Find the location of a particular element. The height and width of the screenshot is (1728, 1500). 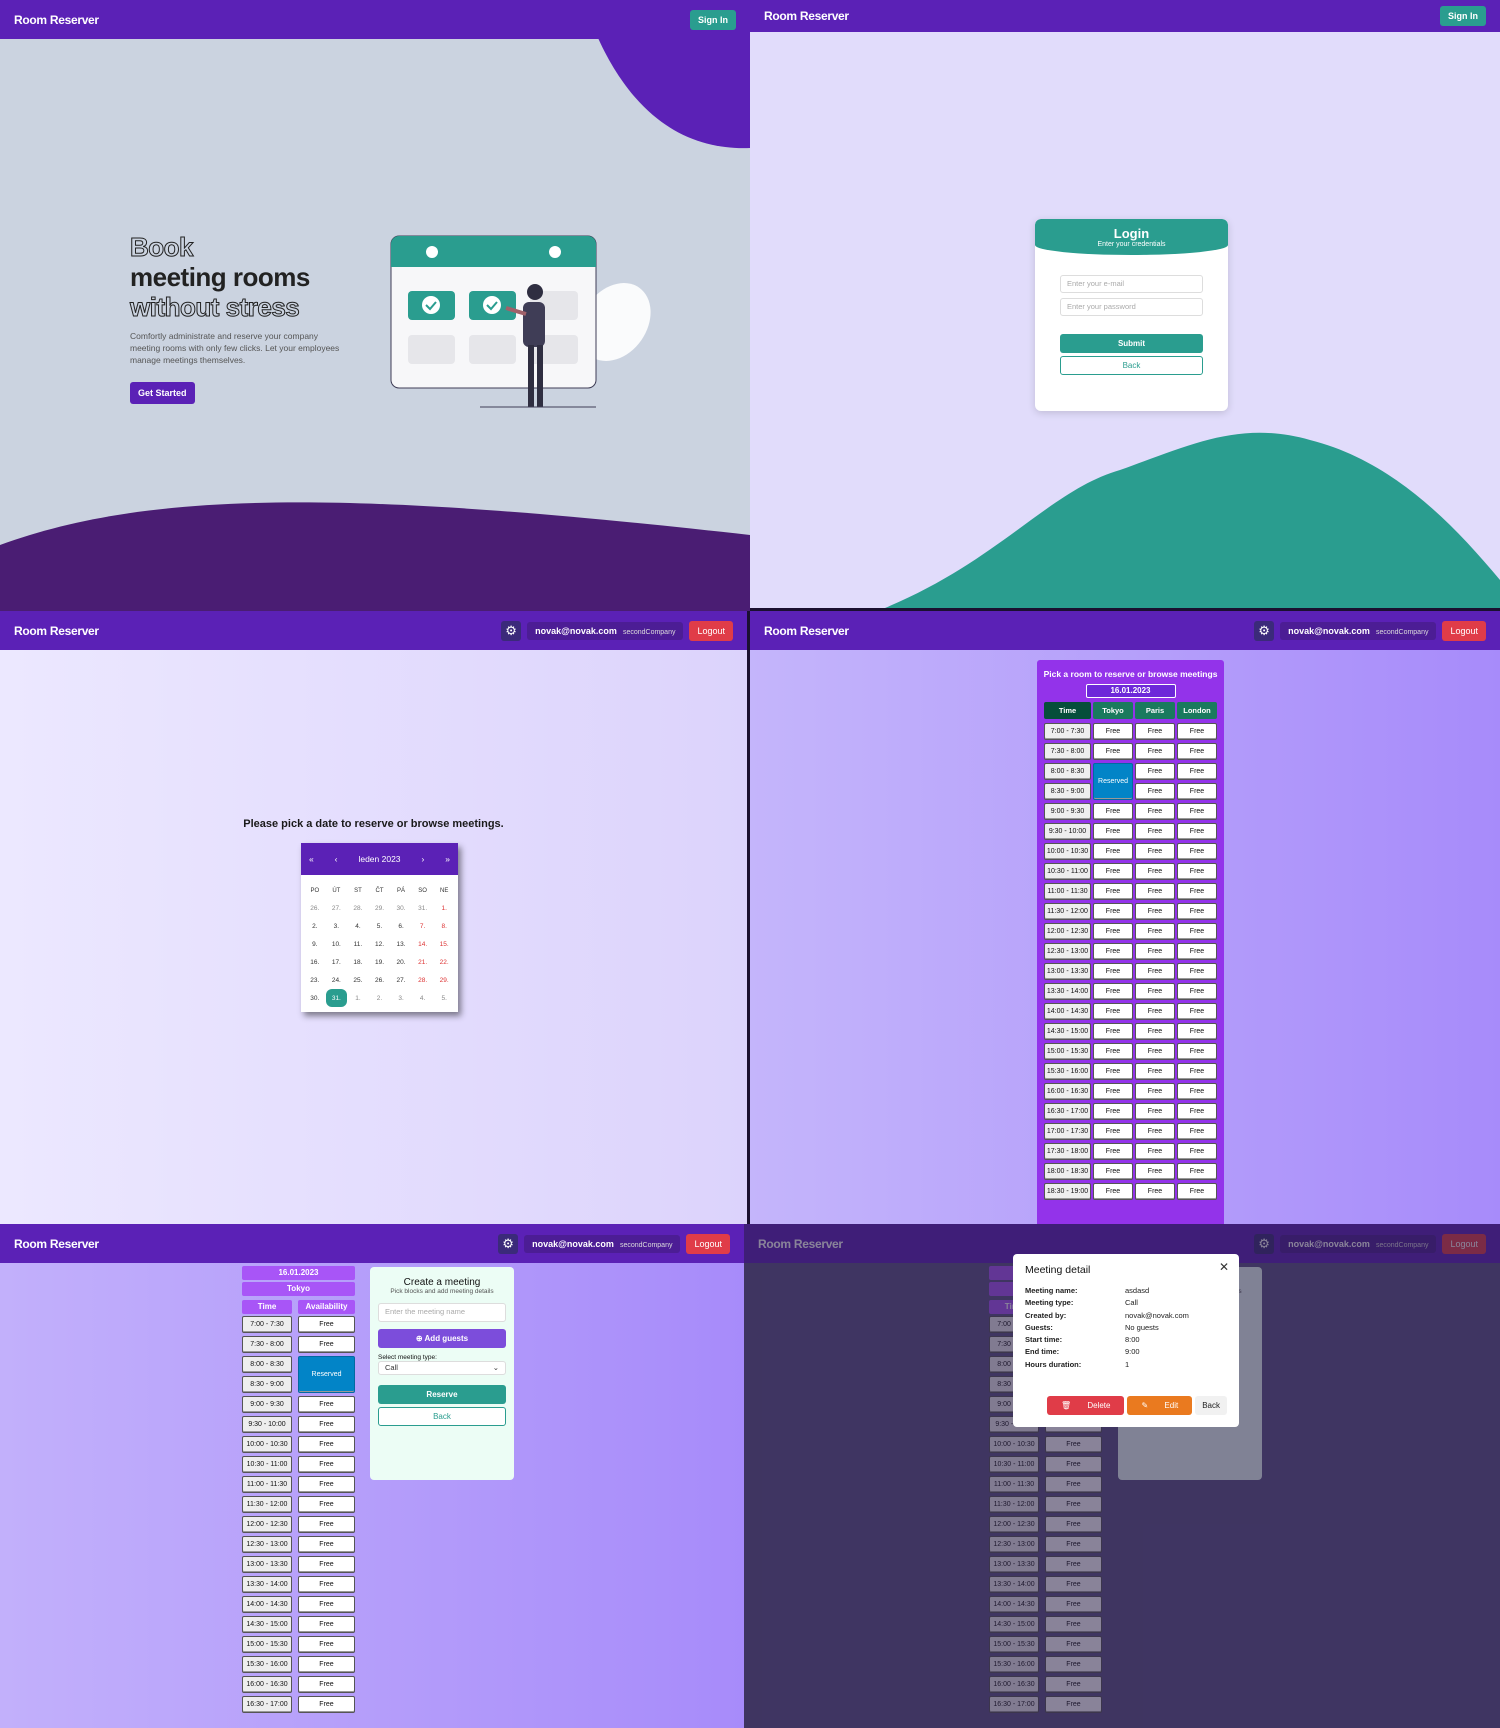

calendar-day: 3. is located at coordinates (337, 926).